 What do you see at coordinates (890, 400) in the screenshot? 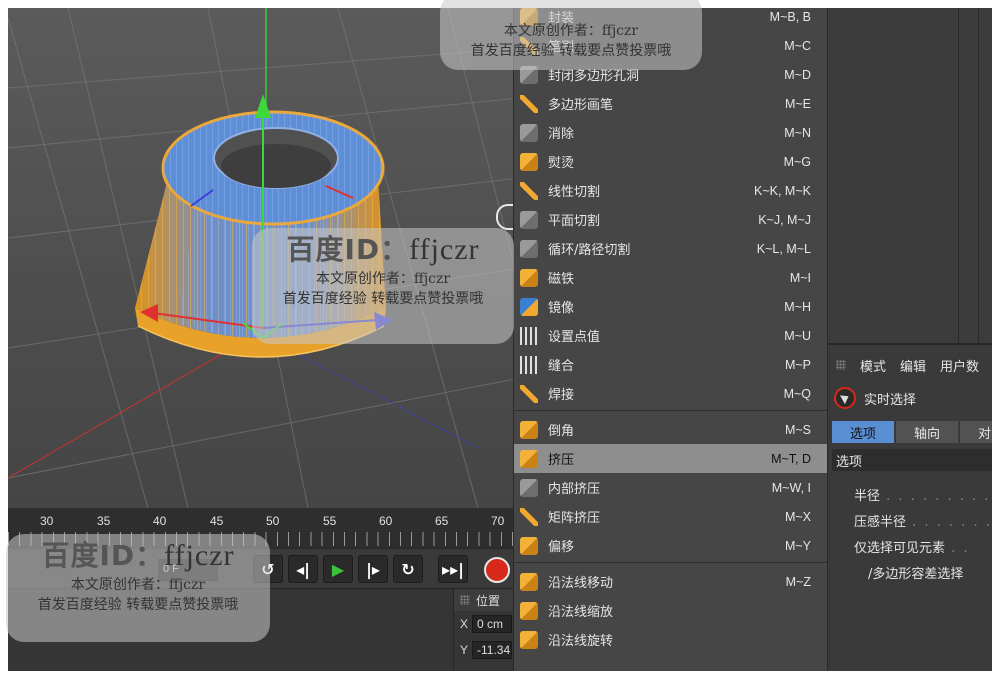
I see `tool-name: 实时选择` at bounding box center [890, 400].